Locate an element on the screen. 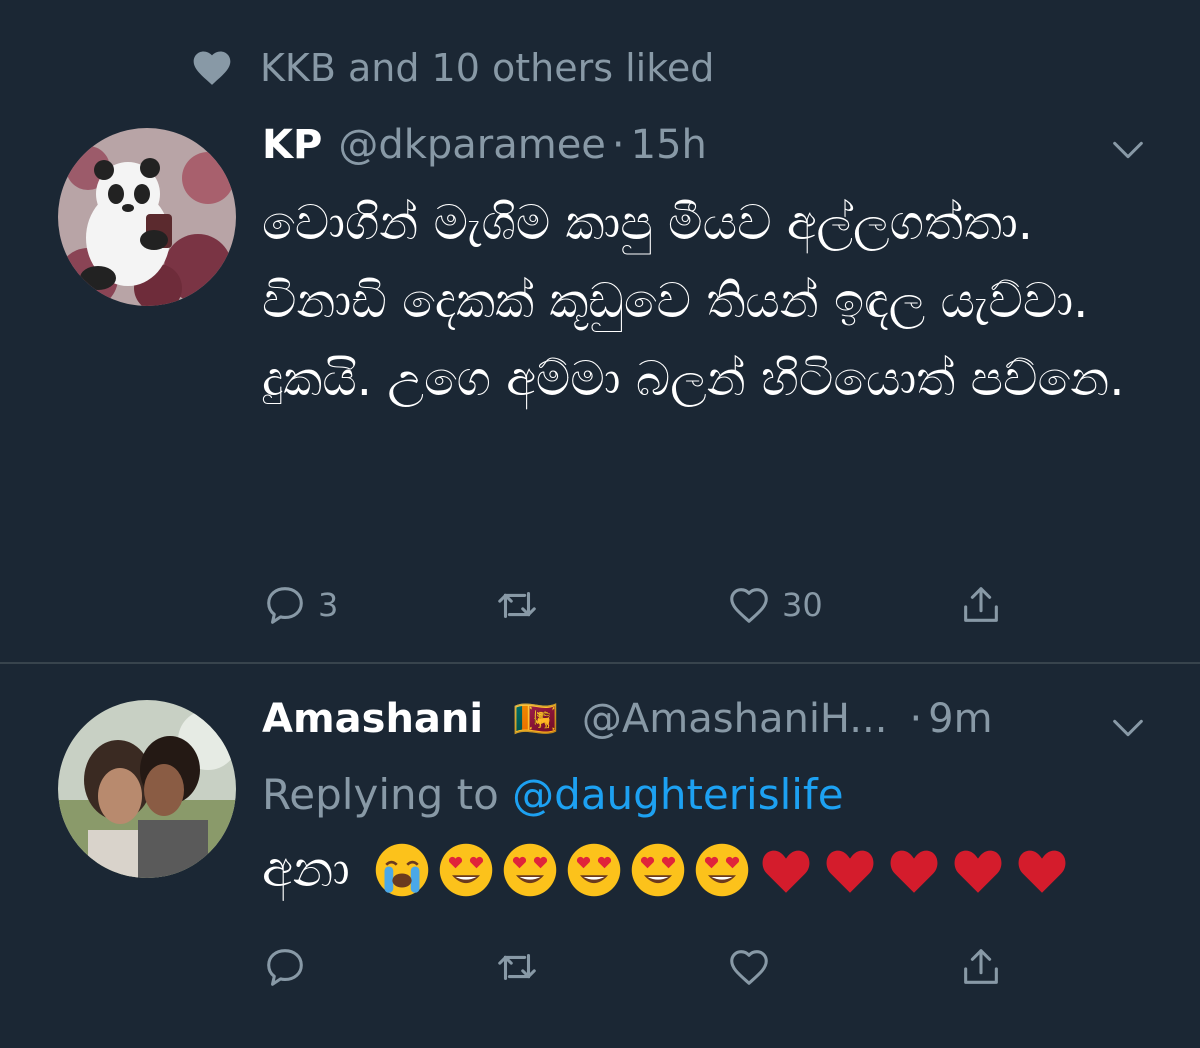 Image resolution: width=1200 pixels, height=1048 pixels. reply-button: 3 is located at coordinates (300, 605).